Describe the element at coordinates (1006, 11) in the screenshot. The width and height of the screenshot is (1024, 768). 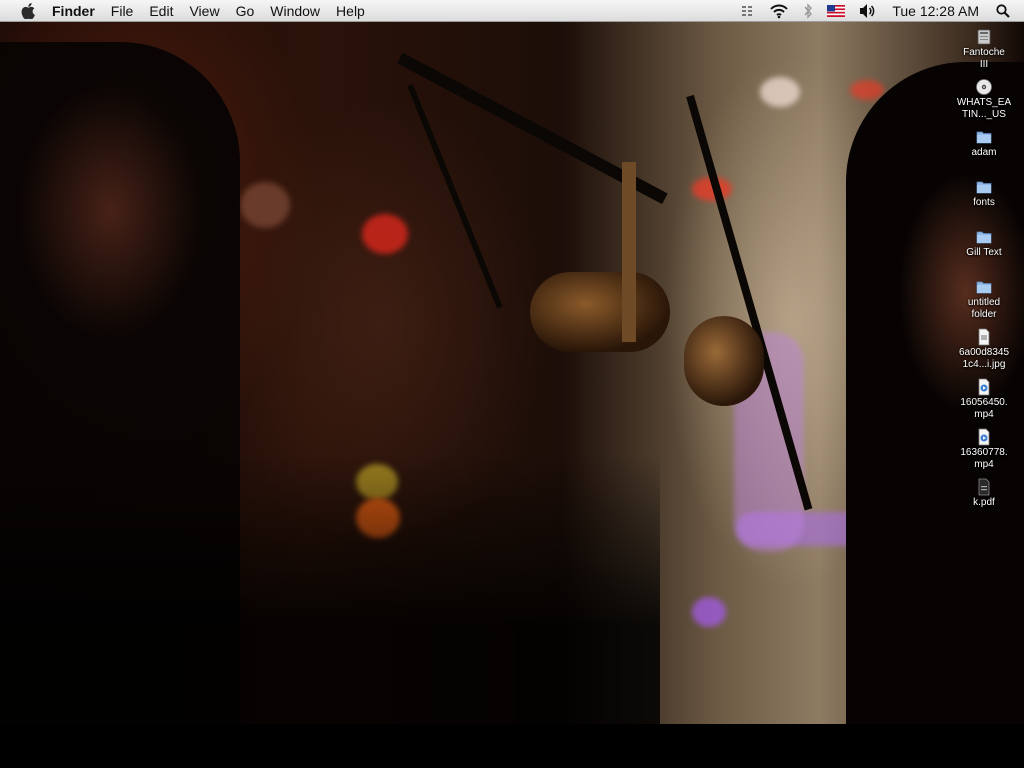
I see `spotlight-search-icon` at that location.